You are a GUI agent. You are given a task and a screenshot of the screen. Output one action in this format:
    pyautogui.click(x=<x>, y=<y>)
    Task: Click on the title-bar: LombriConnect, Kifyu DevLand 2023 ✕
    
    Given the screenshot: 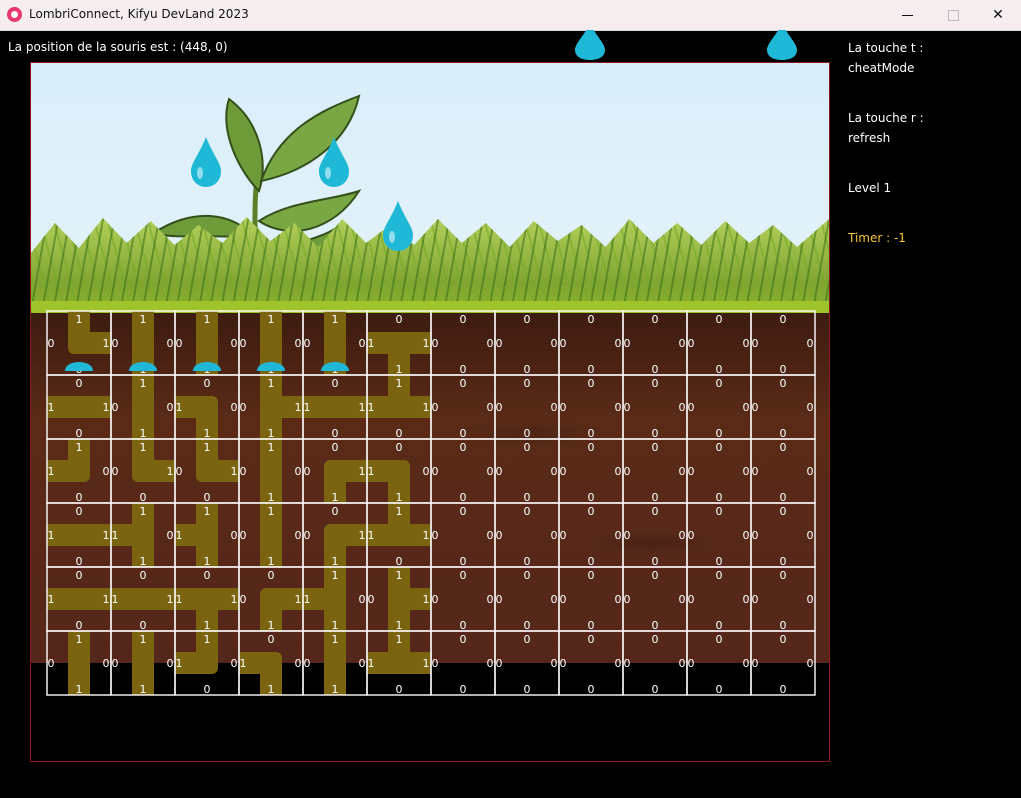 What is the action you would take?
    pyautogui.click(x=510, y=15)
    